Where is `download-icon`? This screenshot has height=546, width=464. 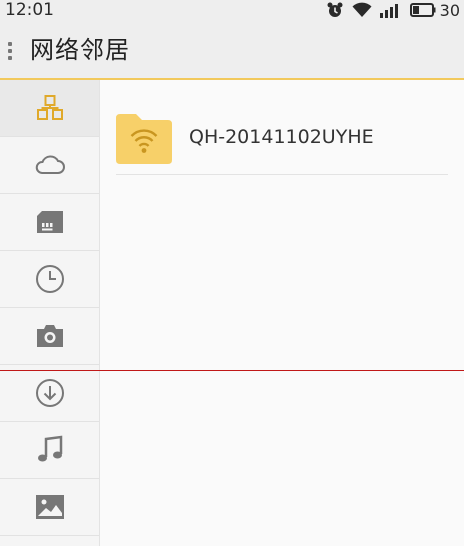
download-icon is located at coordinates (49, 393).